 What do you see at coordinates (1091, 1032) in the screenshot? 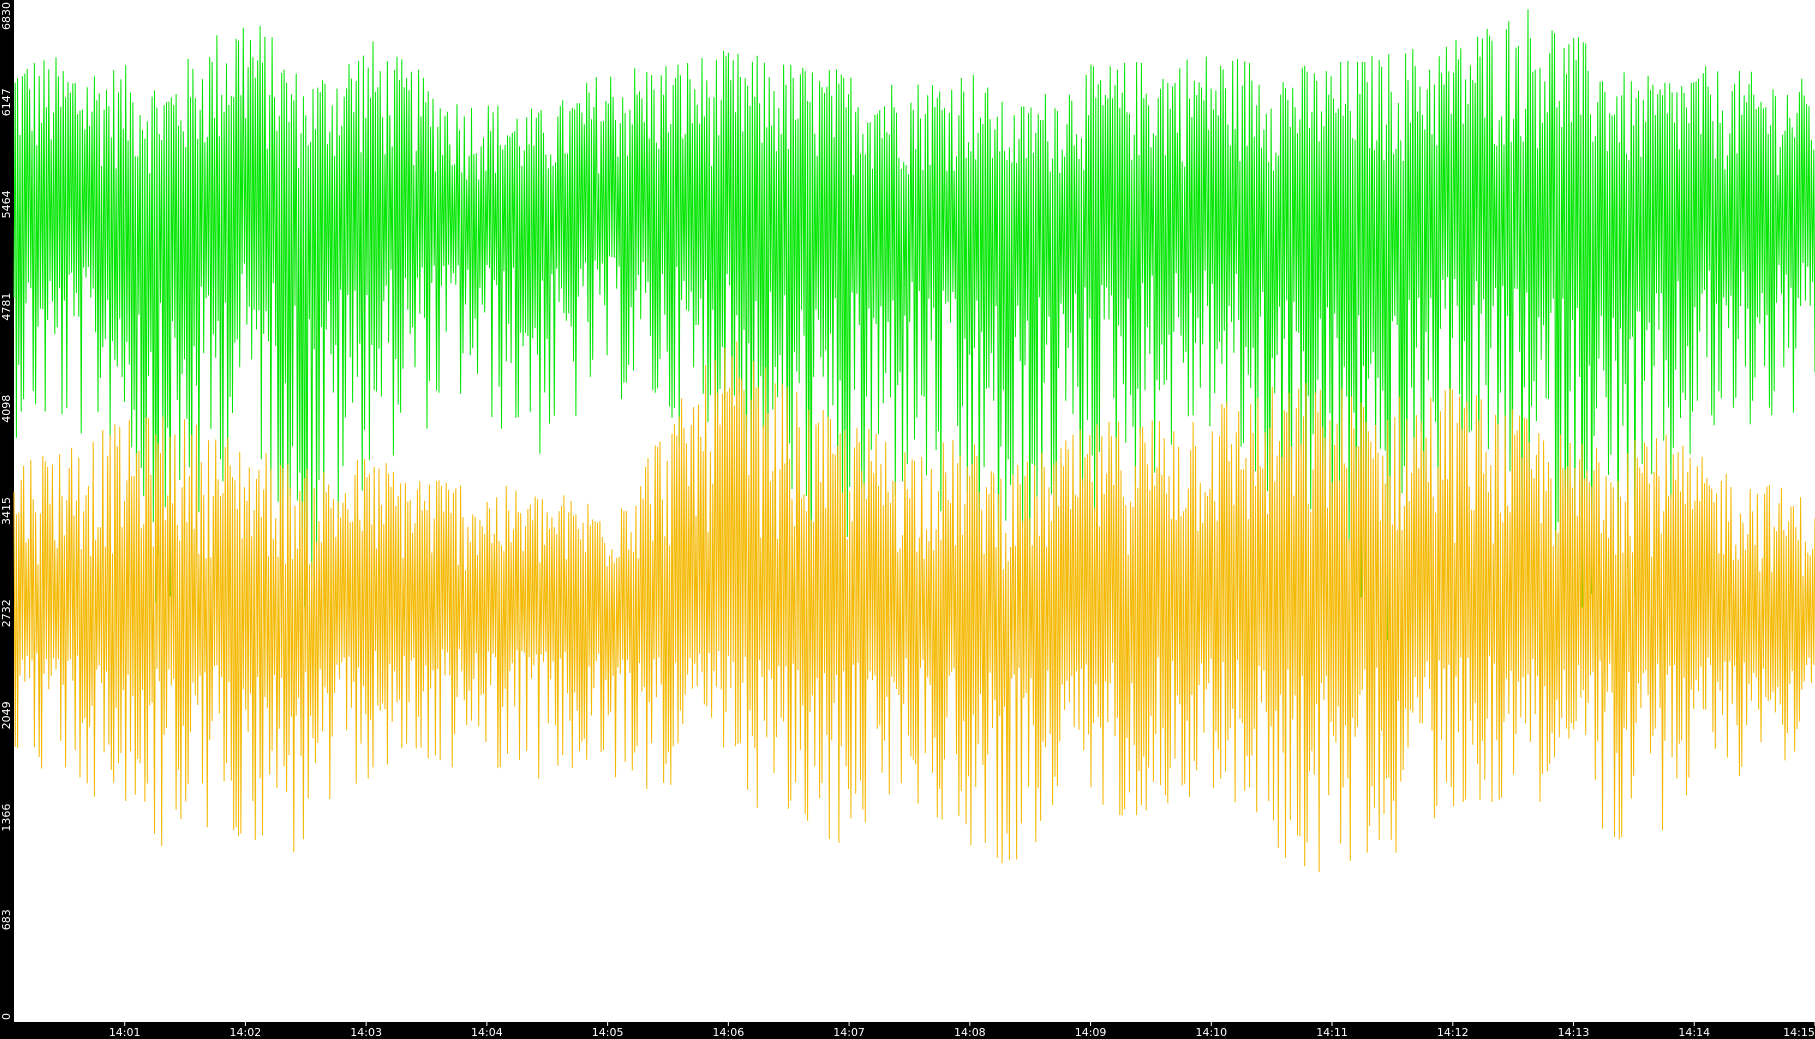
I see `x-tick-label: 14:09` at bounding box center [1091, 1032].